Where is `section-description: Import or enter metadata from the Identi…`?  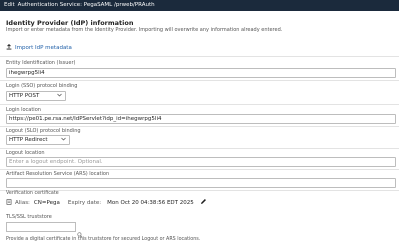
section-description: Import or enter metadata from the Identi… is located at coordinates (144, 30).